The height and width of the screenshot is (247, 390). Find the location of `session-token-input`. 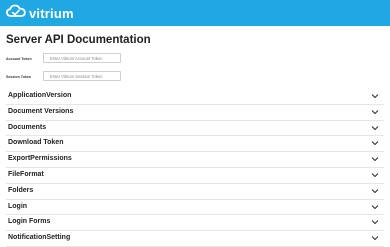

session-token-input is located at coordinates (82, 76).